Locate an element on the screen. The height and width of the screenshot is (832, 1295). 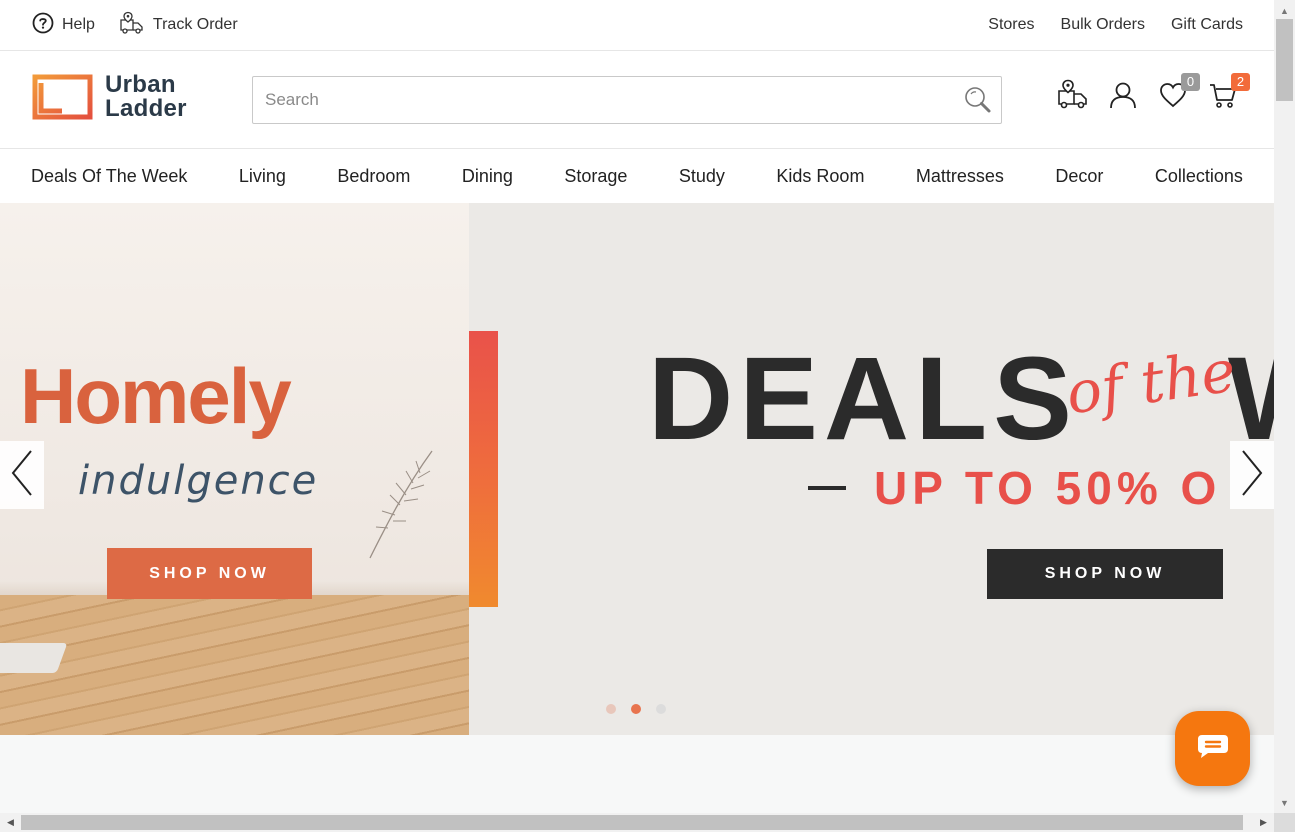
chevron-left-icon is located at coordinates (22, 475).